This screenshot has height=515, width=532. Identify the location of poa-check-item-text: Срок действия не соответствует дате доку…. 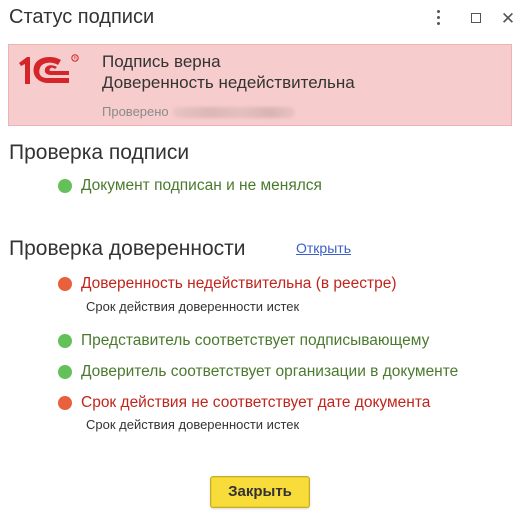
(256, 402).